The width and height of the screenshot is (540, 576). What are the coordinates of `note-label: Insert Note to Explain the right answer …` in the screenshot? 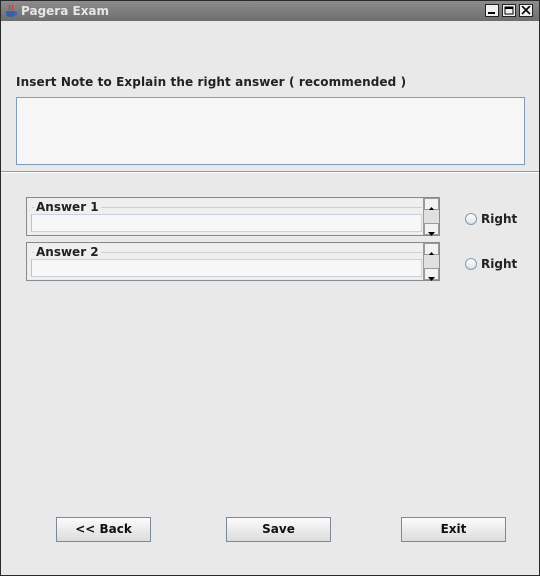 It's located at (211, 82).